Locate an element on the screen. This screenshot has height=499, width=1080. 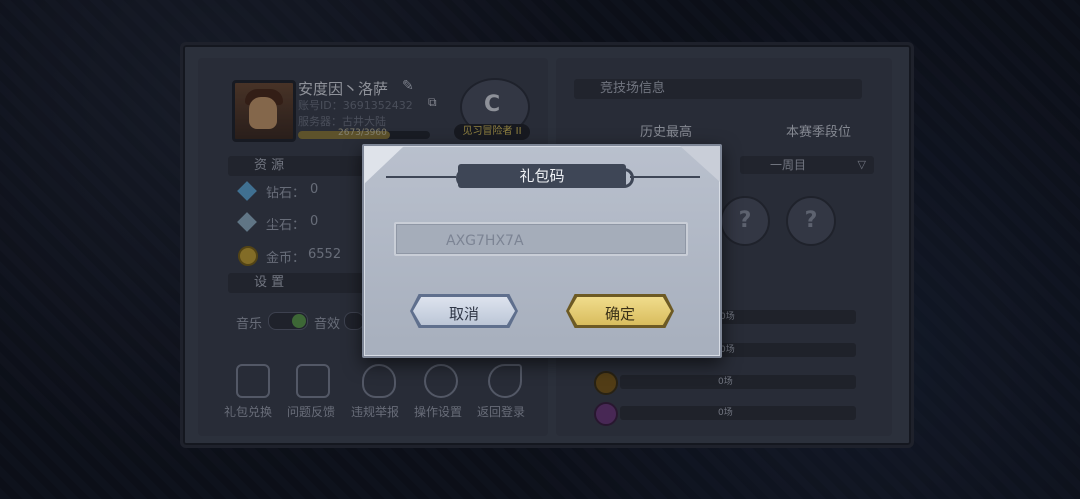
cancel-button: 取消 is located at coordinates (464, 311).